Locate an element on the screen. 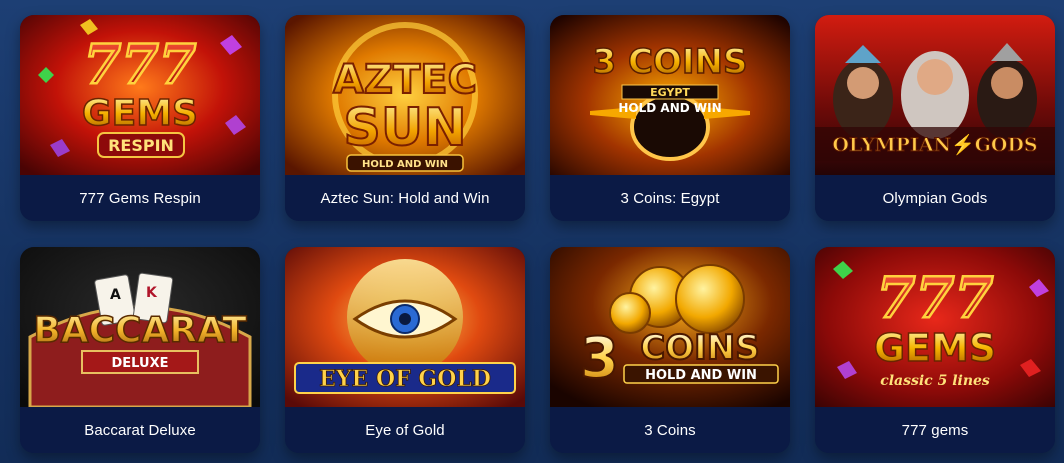  game-card-777-gems: 777 GEMS classic 5 lines 777 gems is located at coordinates (935, 350).